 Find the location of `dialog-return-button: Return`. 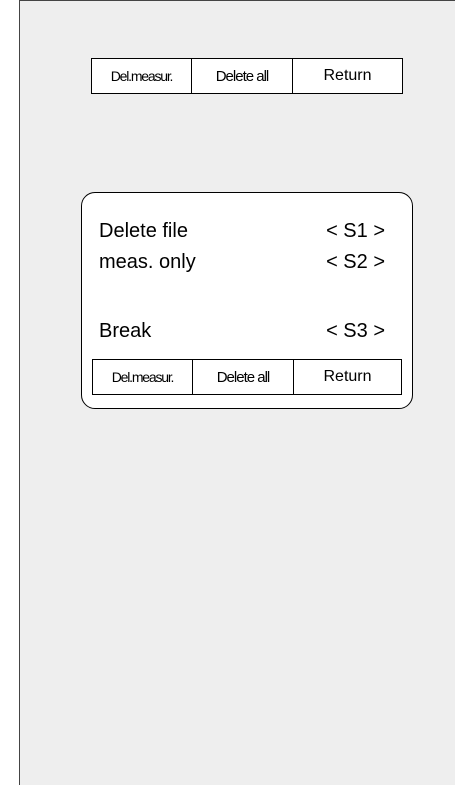

dialog-return-button: Return is located at coordinates (347, 377).